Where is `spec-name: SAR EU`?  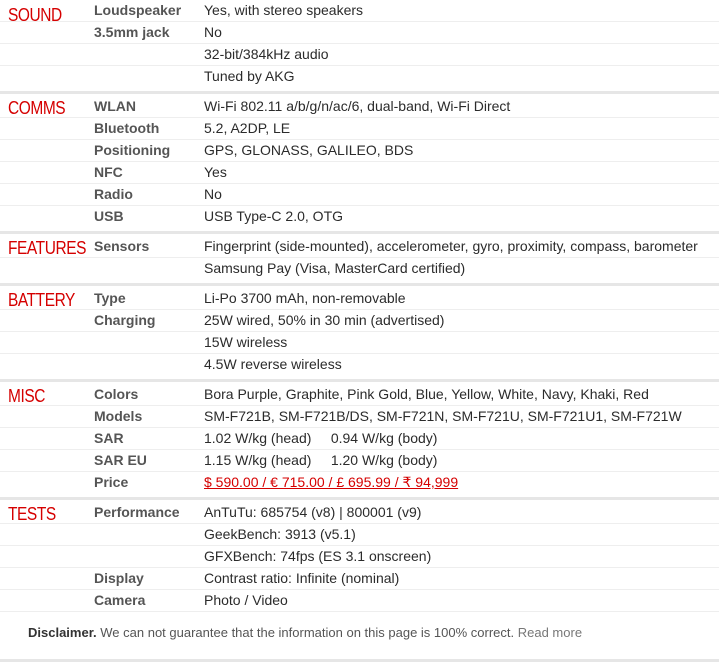
spec-name: SAR EU is located at coordinates (149, 460).